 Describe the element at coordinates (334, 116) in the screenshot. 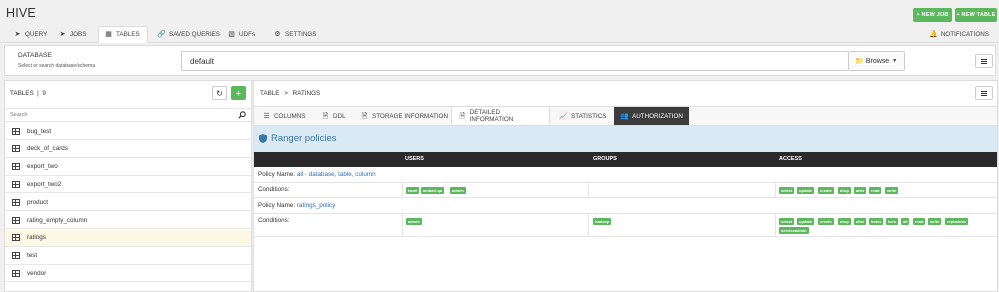

I see `tab-ddl: 🗎 DDL` at that location.